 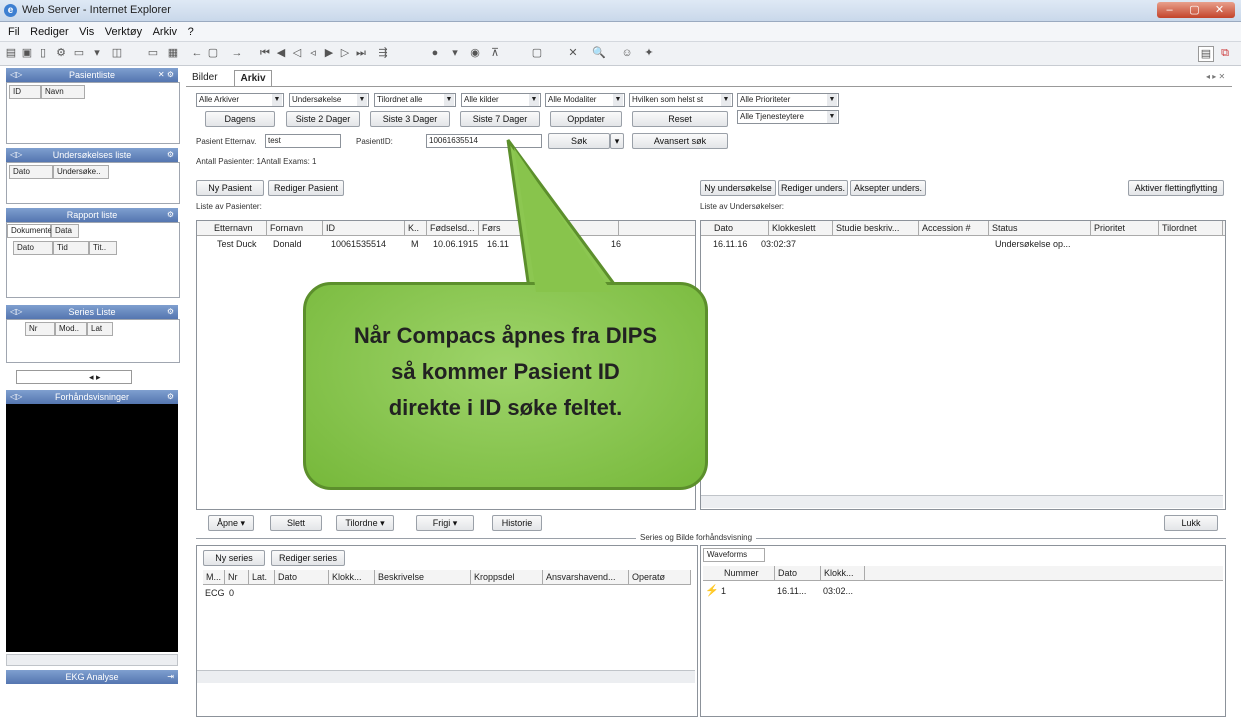 What do you see at coordinates (234, 558) in the screenshot?
I see `new-series-button: Ny series` at bounding box center [234, 558].